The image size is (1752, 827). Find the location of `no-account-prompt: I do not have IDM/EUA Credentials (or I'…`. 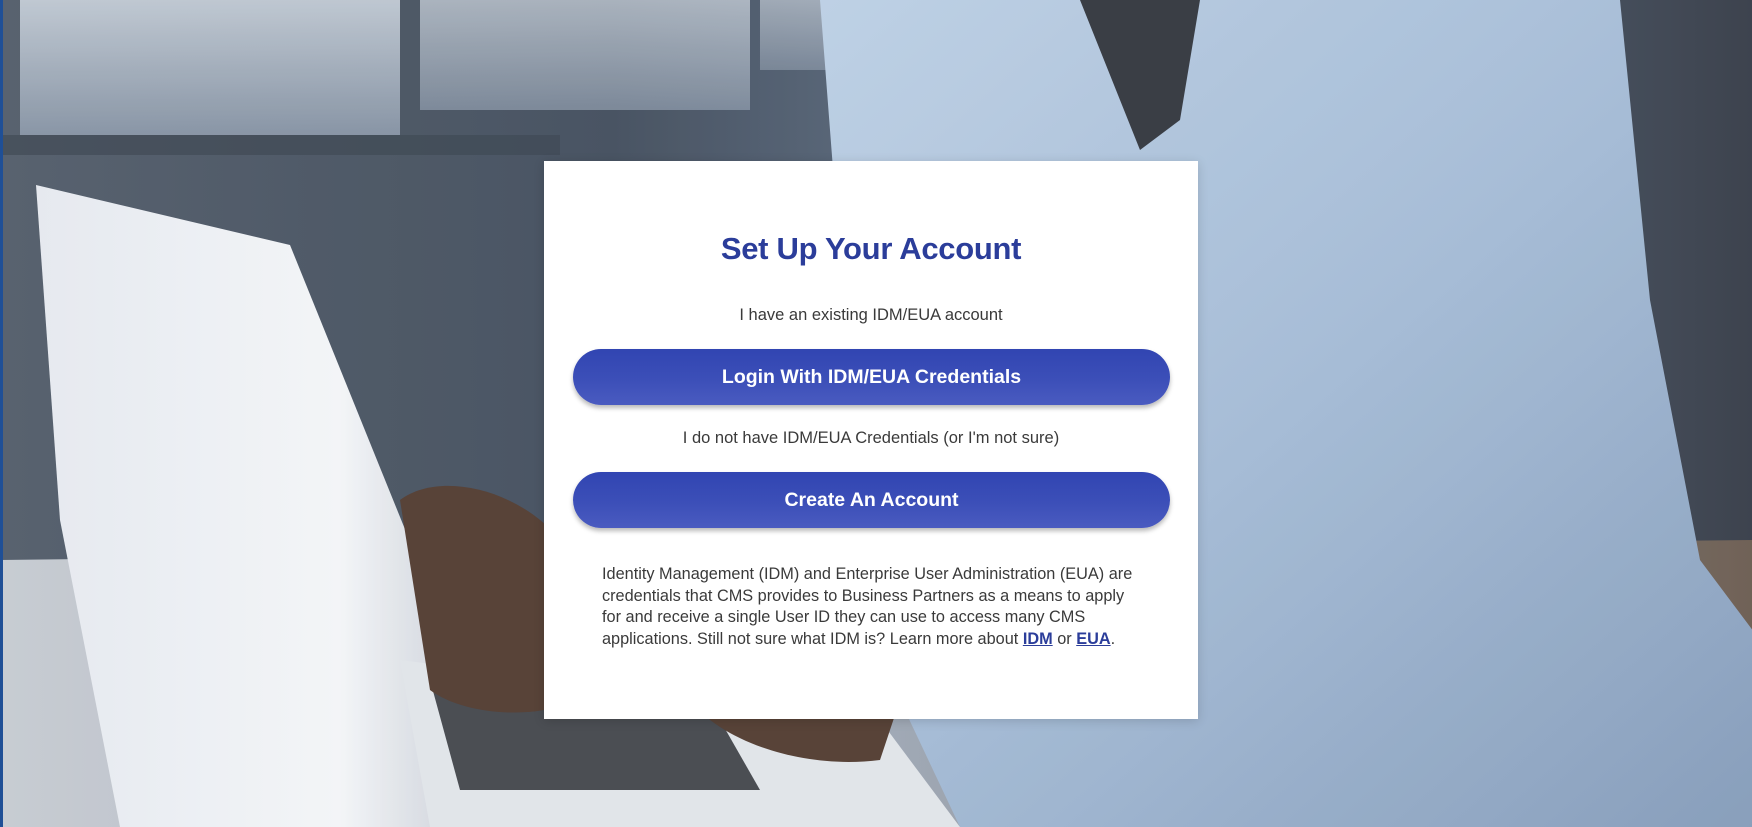

no-account-prompt: I do not have IDM/EUA Credentials (or I'… is located at coordinates (871, 438).